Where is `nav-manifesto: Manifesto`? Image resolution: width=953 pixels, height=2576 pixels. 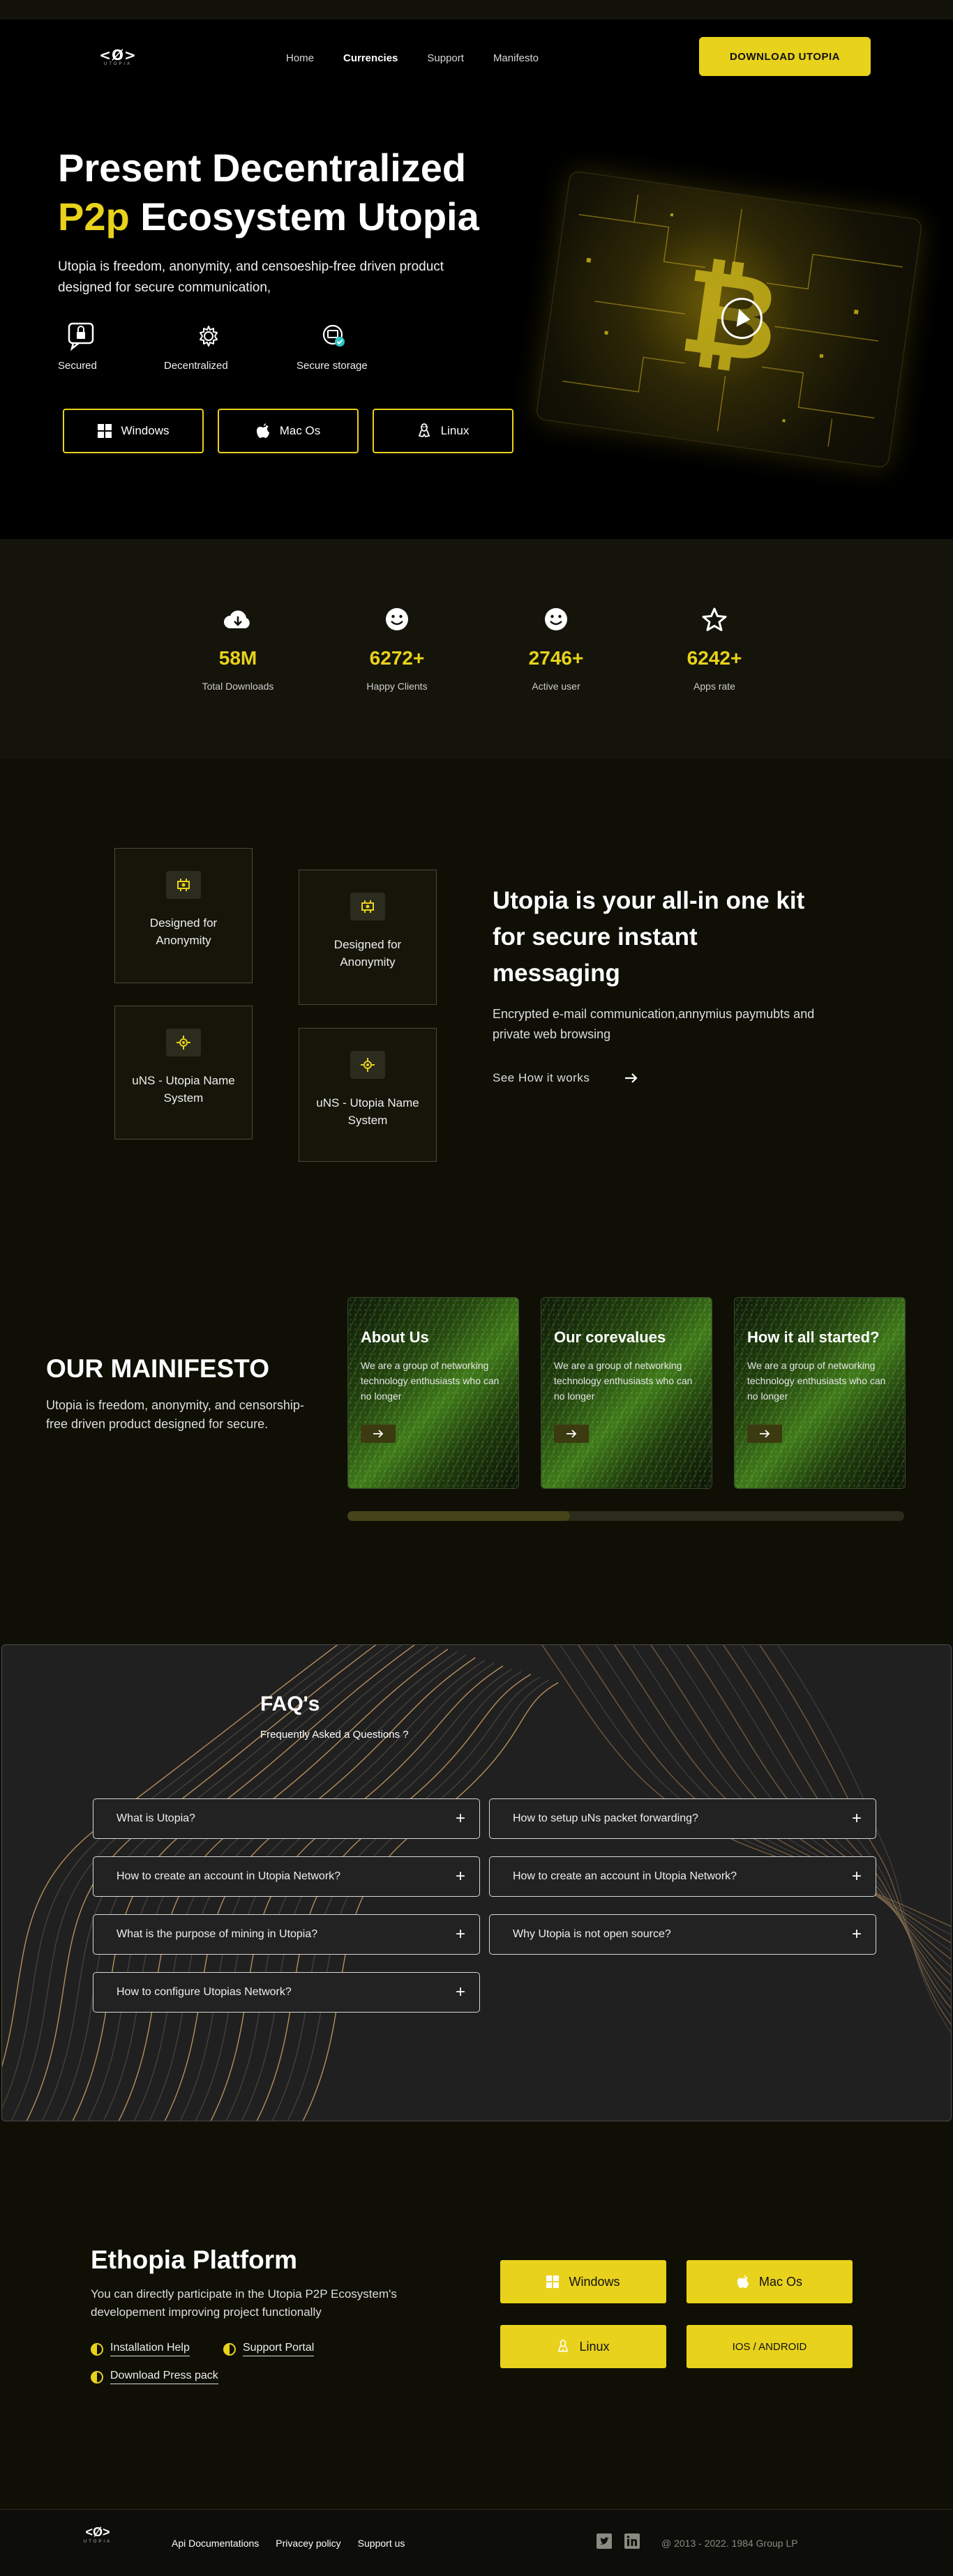
nav-manifesto: Manifesto is located at coordinates (516, 58).